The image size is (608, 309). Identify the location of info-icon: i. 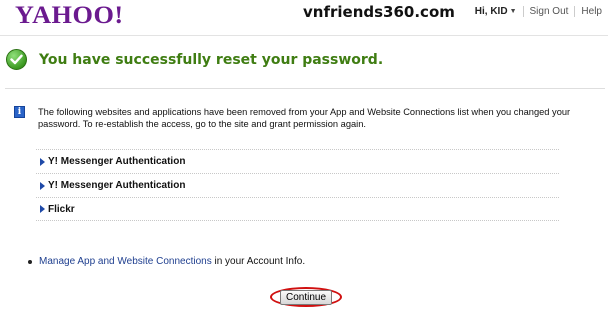
(19, 112).